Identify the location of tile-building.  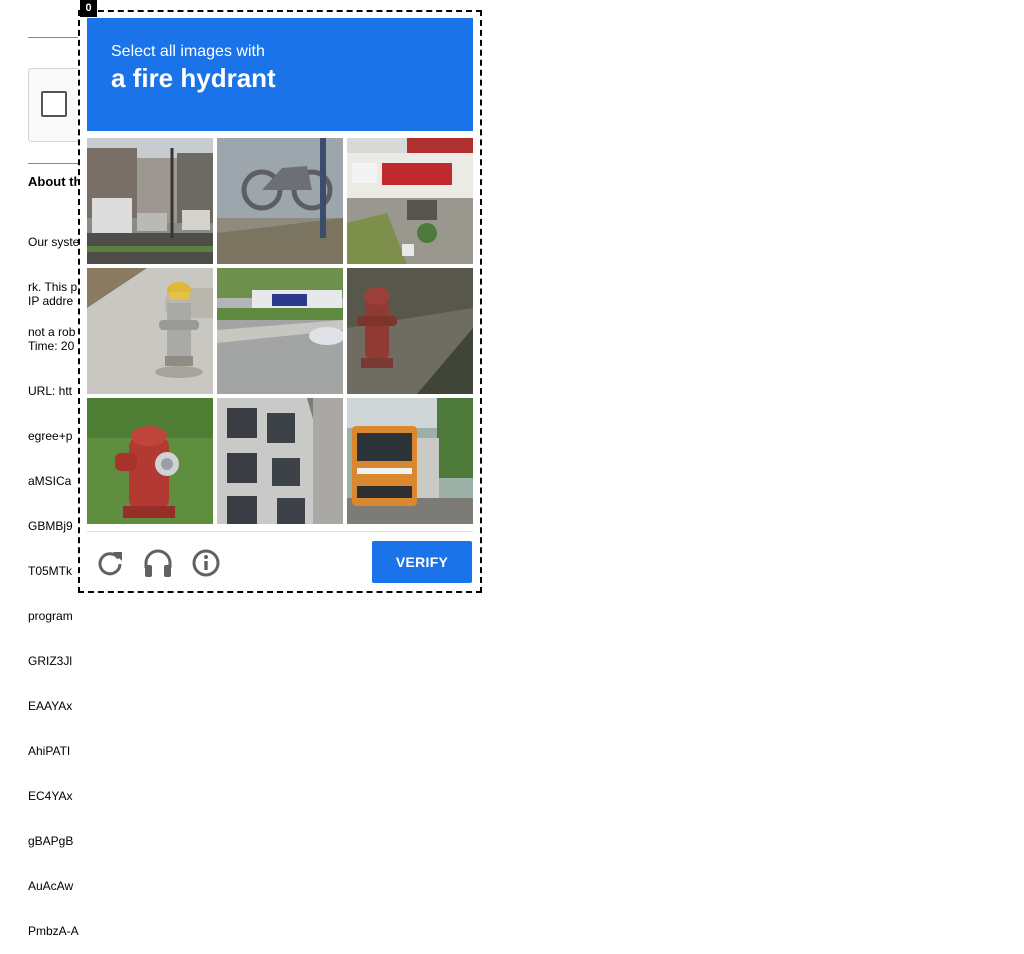
(280, 461).